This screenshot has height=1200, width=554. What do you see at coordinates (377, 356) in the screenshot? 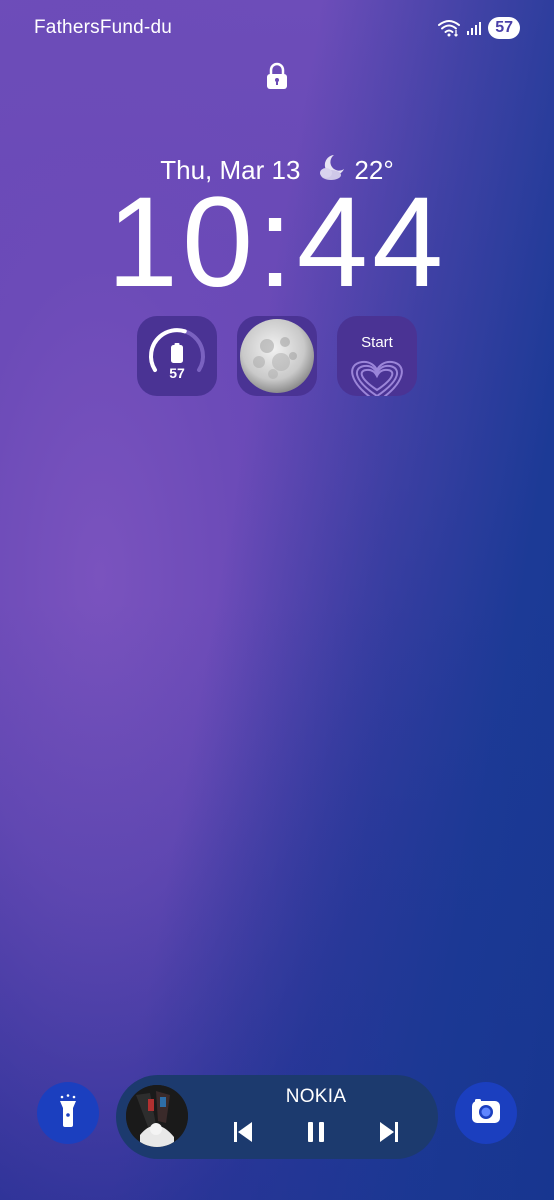
I see `start-widget: Start` at bounding box center [377, 356].